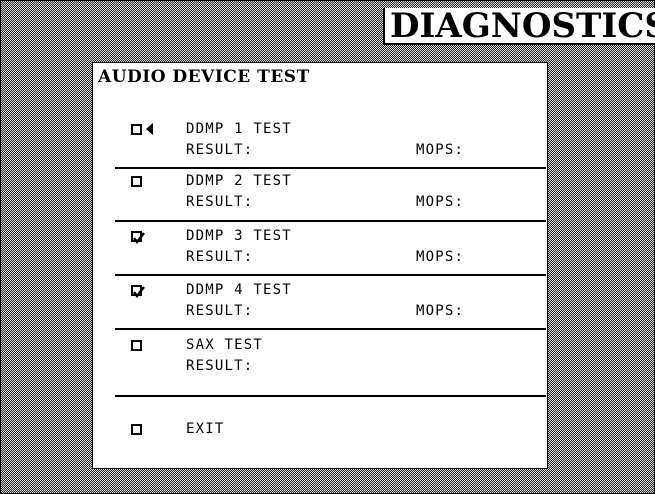  What do you see at coordinates (149, 129) in the screenshot?
I see `selection-cursor-icon` at bounding box center [149, 129].